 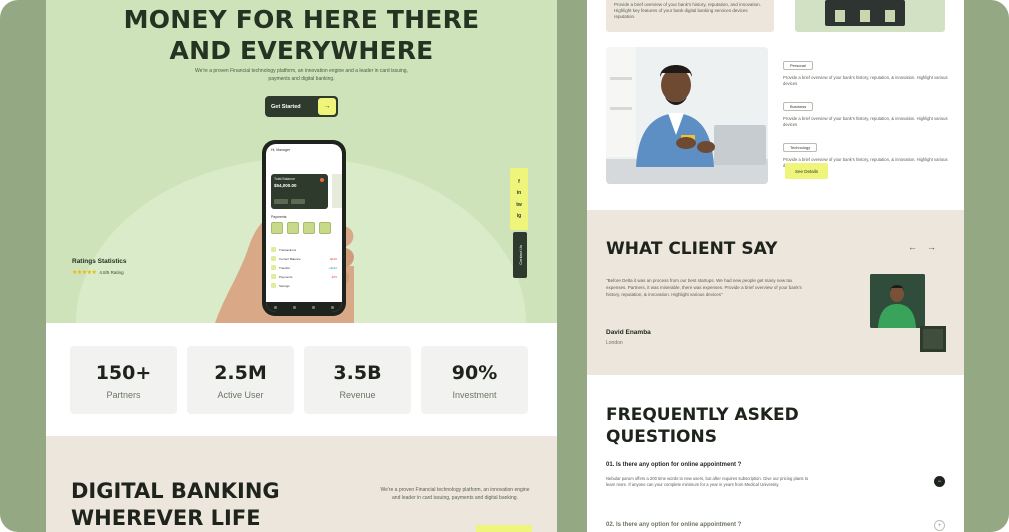 What do you see at coordinates (294, 307) in the screenshot?
I see `nav-cards-icon` at bounding box center [294, 307].